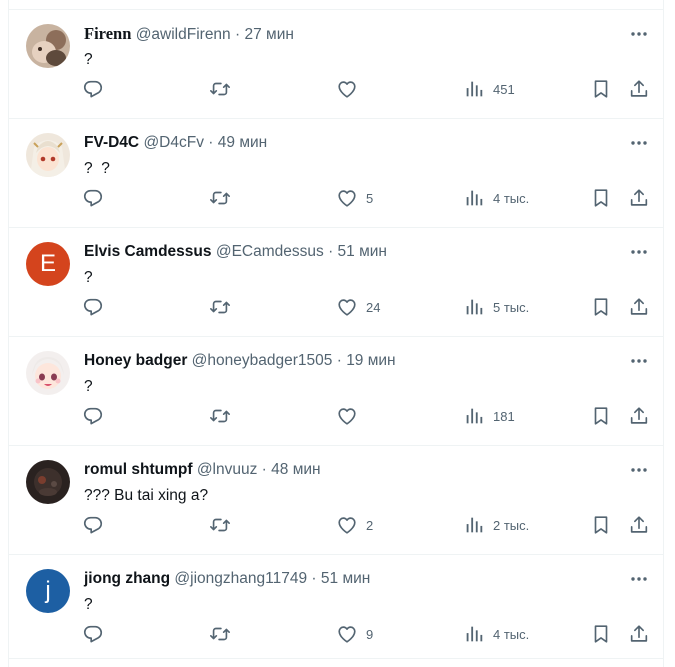  I want to click on views-button: 2 тыс., so click(496, 525).